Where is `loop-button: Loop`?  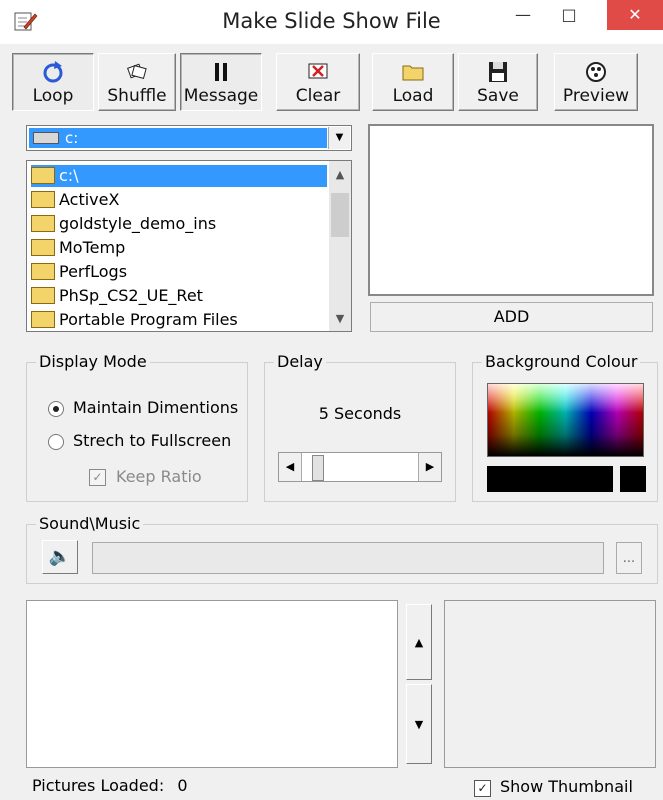
loop-button: Loop is located at coordinates (53, 82).